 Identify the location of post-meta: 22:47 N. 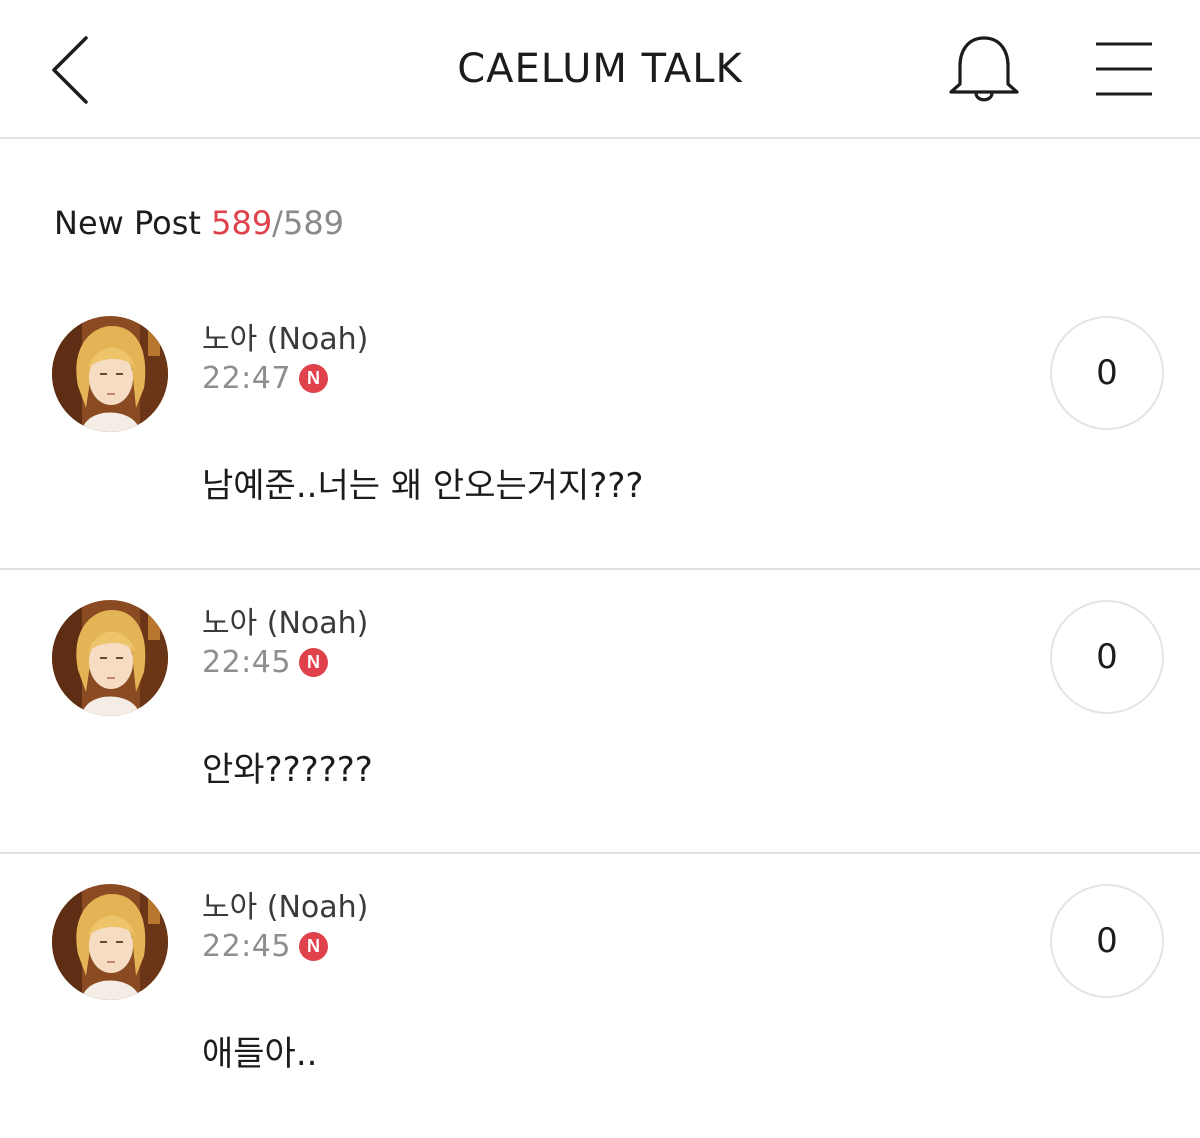
(265, 378).